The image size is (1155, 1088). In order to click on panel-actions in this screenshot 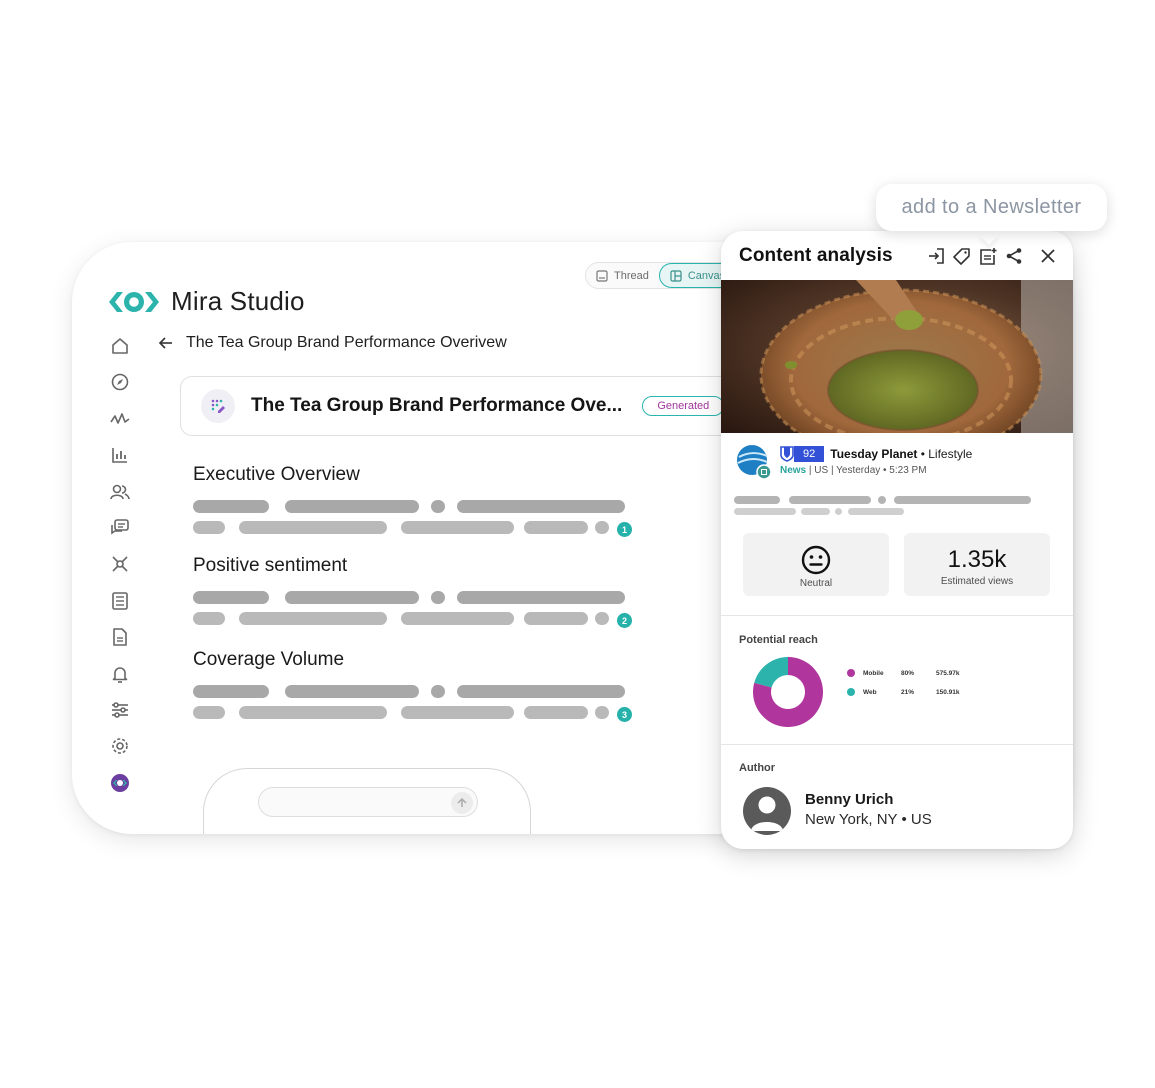, I will do `click(992, 256)`.